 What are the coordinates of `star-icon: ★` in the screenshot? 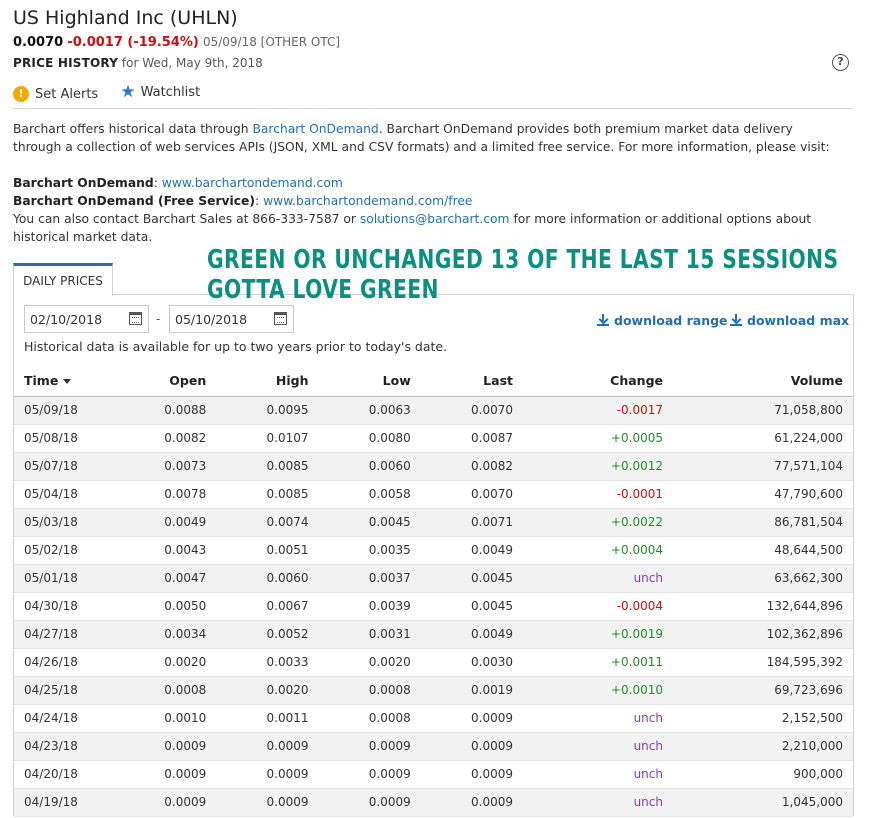 It's located at (128, 92).